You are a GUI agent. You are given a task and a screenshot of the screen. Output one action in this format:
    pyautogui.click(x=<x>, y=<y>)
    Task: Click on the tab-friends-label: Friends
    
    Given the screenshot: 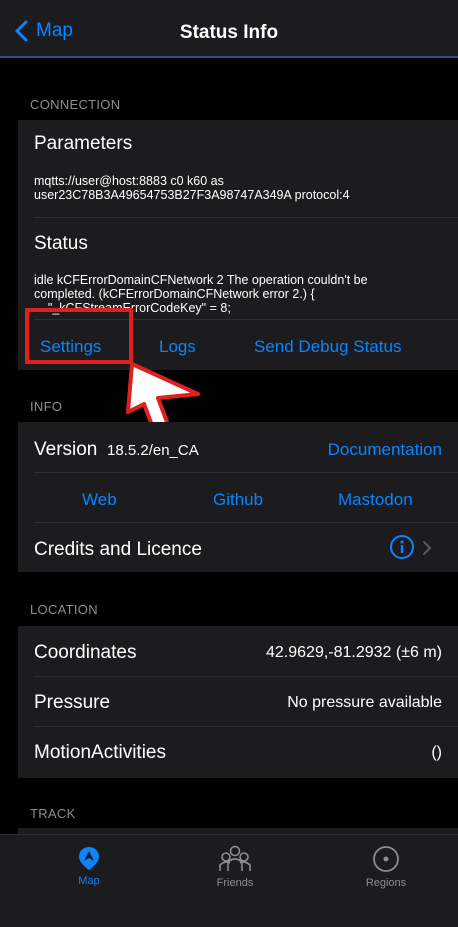 What is the action you would take?
    pyautogui.click(x=235, y=883)
    